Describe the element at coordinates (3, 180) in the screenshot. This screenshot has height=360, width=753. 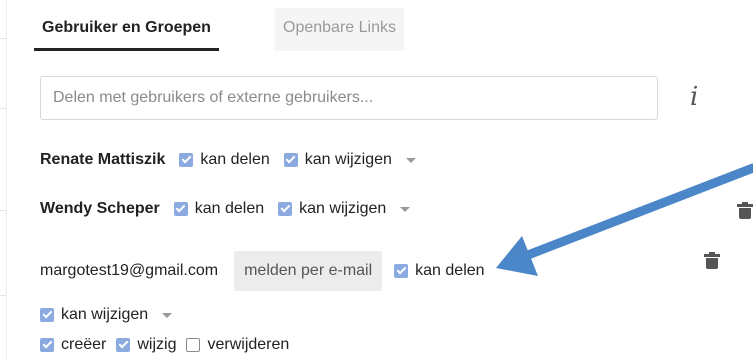
I see `left-panel-edge` at that location.